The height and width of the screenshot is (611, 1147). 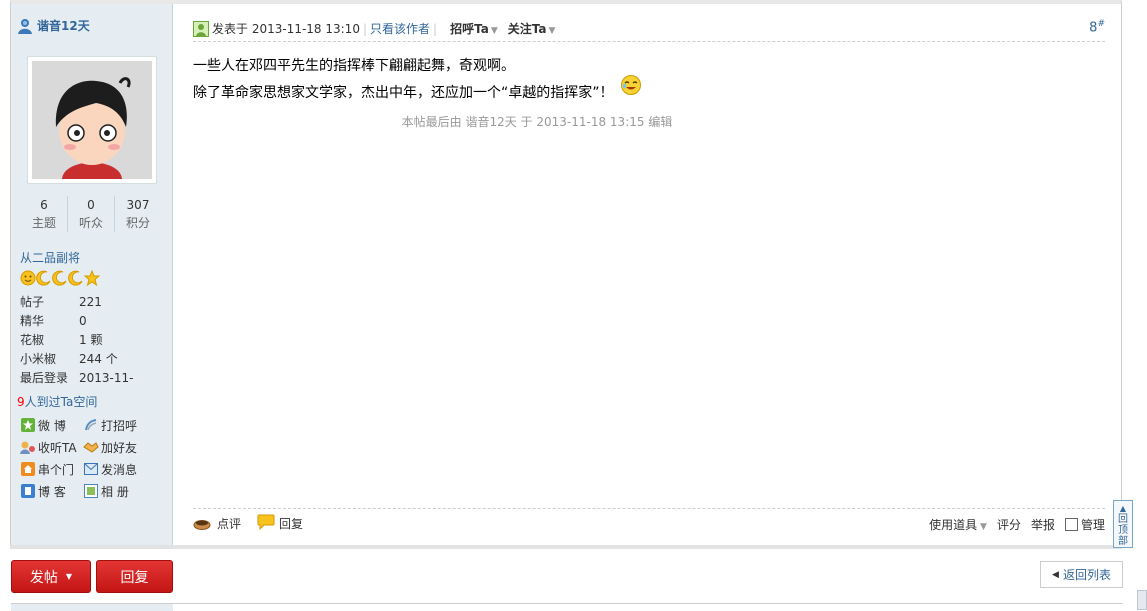 What do you see at coordinates (1043, 524) in the screenshot?
I see `report-link: 举报` at bounding box center [1043, 524].